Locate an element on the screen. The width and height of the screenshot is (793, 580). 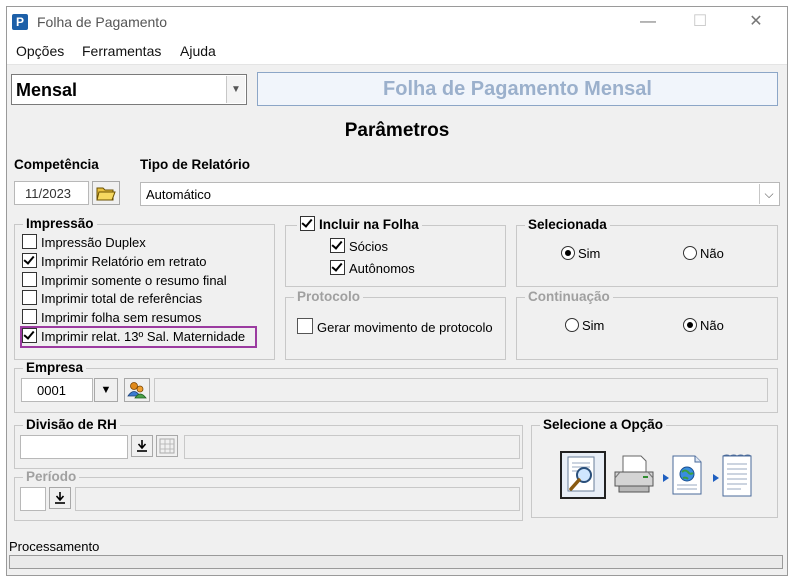
option-total-referencias: Imprimir total de referências is located at coordinates (112, 299).